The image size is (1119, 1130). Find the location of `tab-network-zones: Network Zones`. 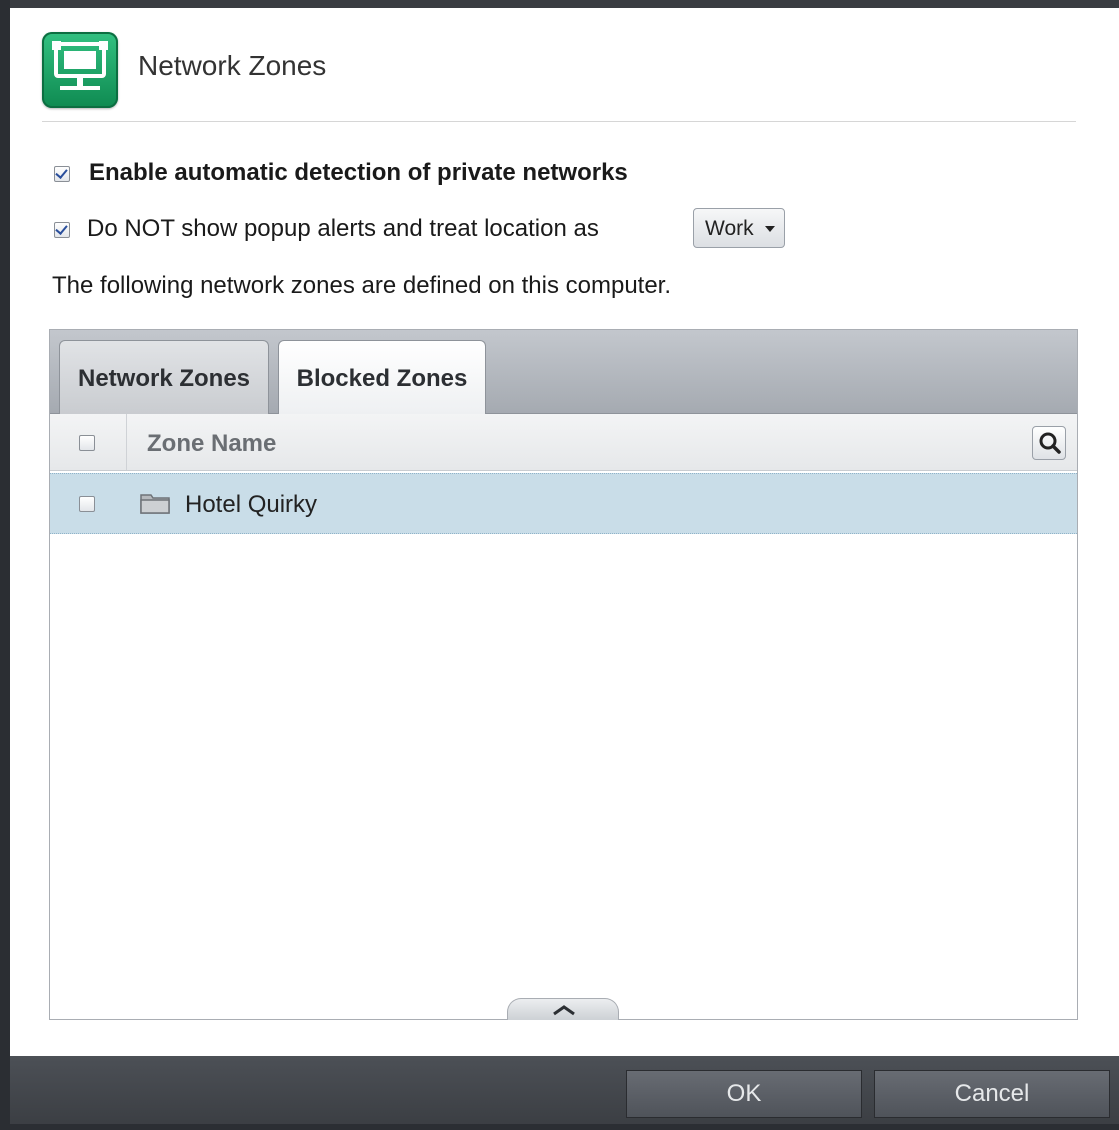

tab-network-zones: Network Zones is located at coordinates (164, 377).